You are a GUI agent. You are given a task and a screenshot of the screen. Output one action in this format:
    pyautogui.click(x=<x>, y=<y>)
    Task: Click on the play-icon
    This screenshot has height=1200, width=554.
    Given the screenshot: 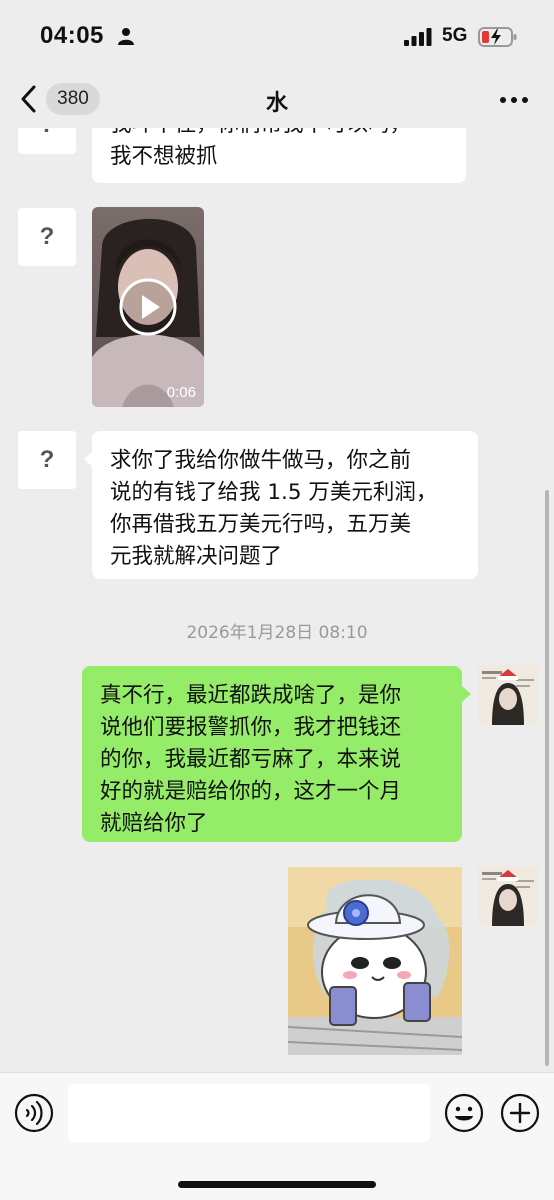 What is the action you would take?
    pyautogui.click(x=148, y=307)
    